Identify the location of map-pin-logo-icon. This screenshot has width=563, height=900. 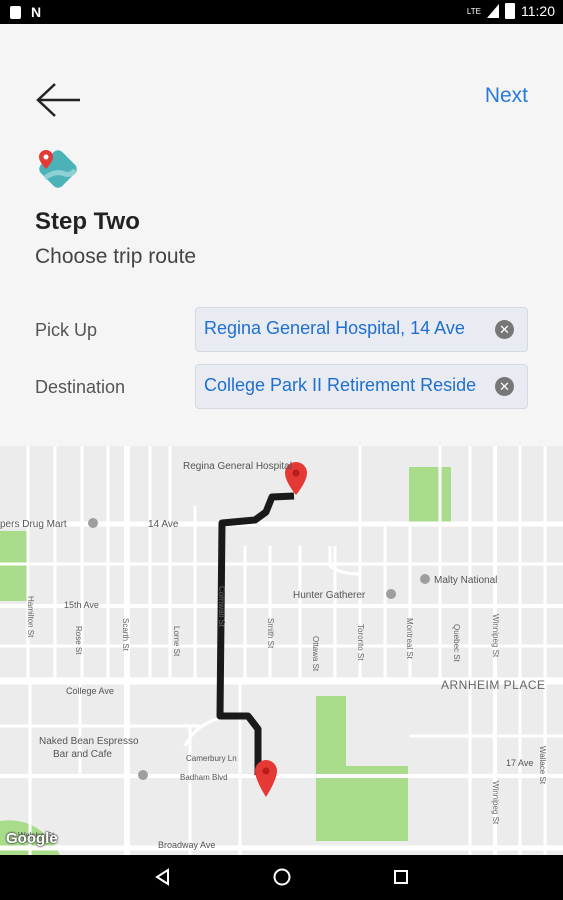
(57, 170).